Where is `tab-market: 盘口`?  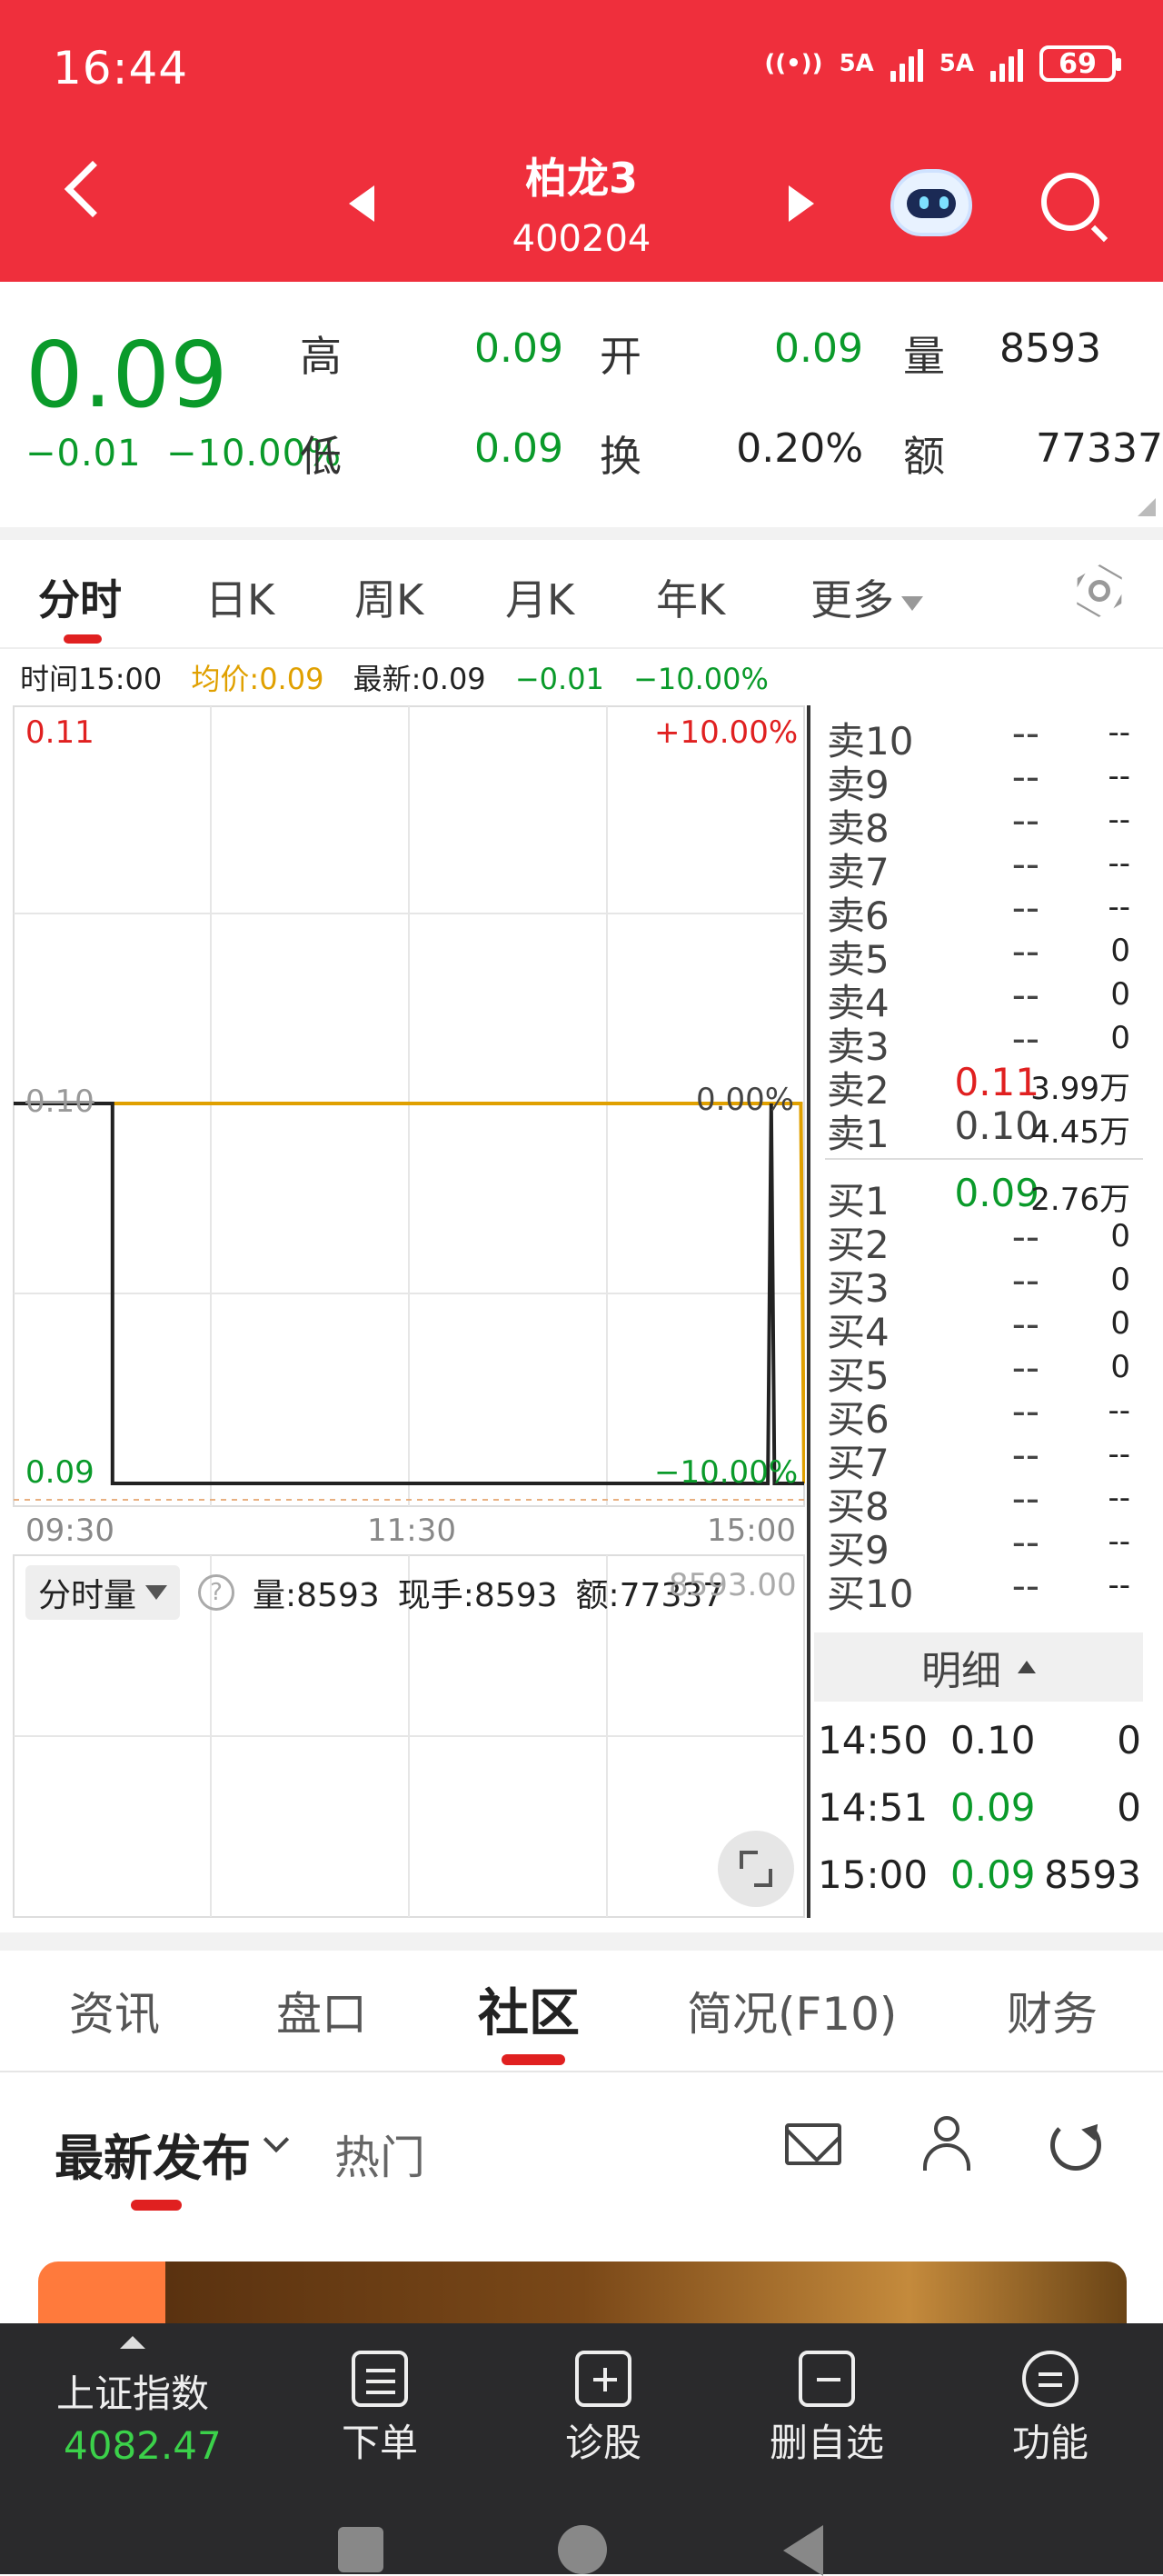
tab-market: 盘口 is located at coordinates (321, 2011).